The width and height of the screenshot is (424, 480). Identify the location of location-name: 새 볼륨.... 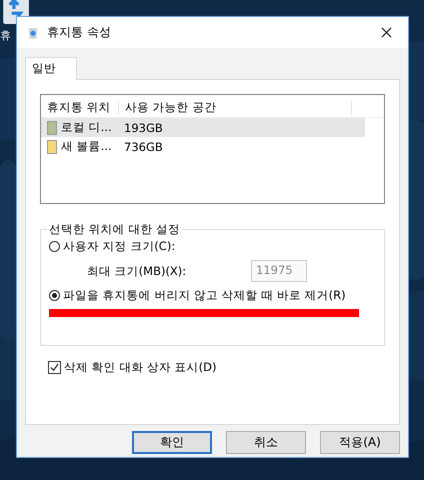
(87, 146).